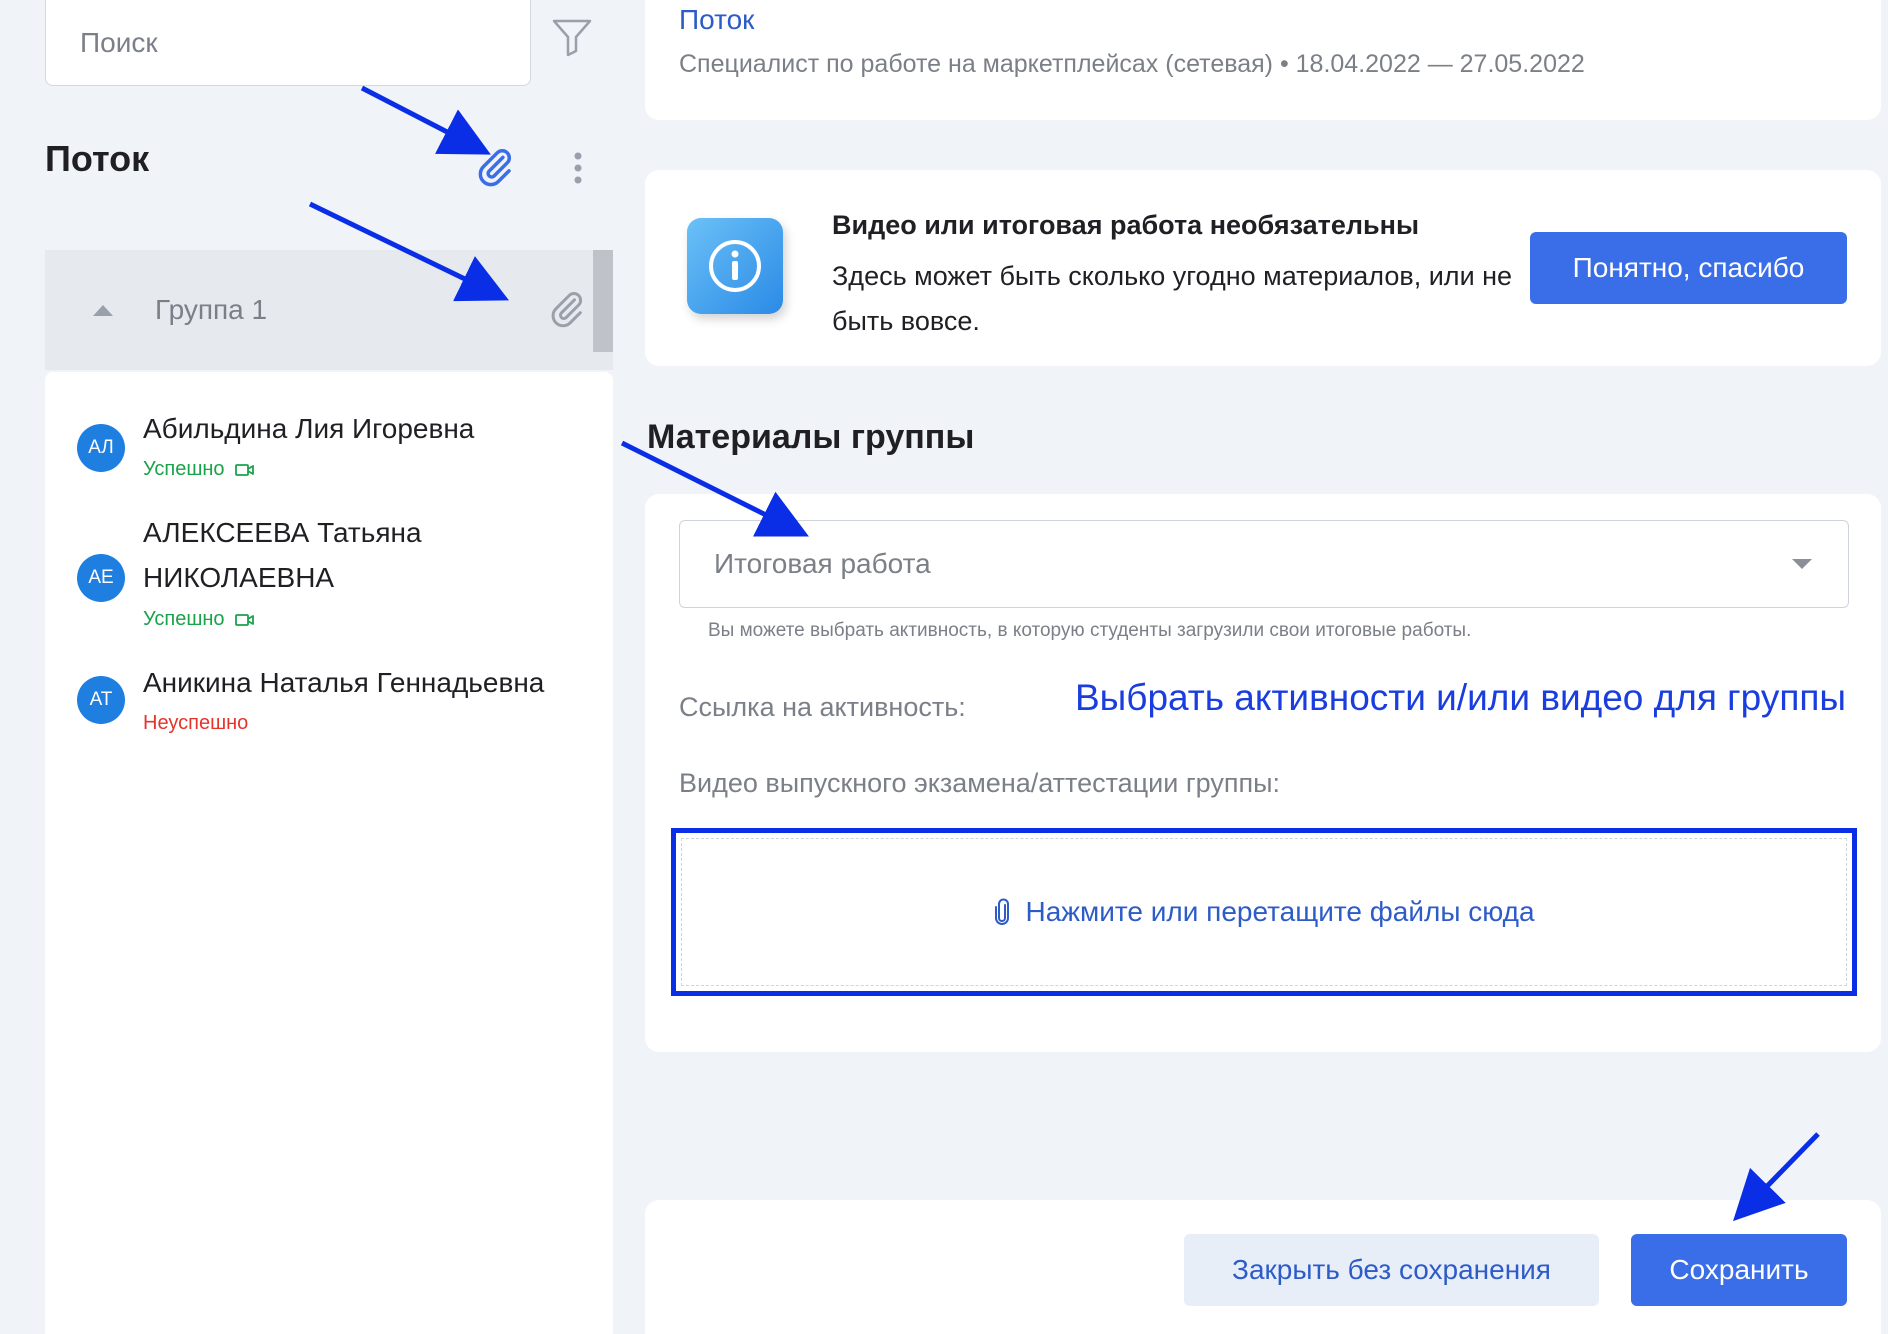 The height and width of the screenshot is (1334, 1888). I want to click on student-status: Неуспешно, so click(195, 723).